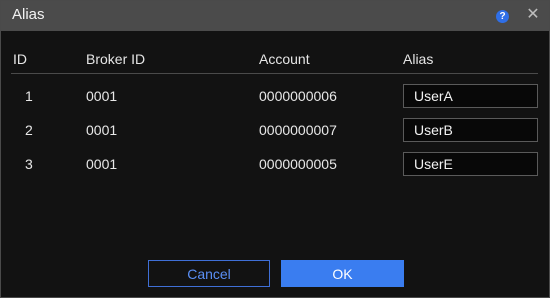  I want to click on ok-button: OK, so click(342, 273).